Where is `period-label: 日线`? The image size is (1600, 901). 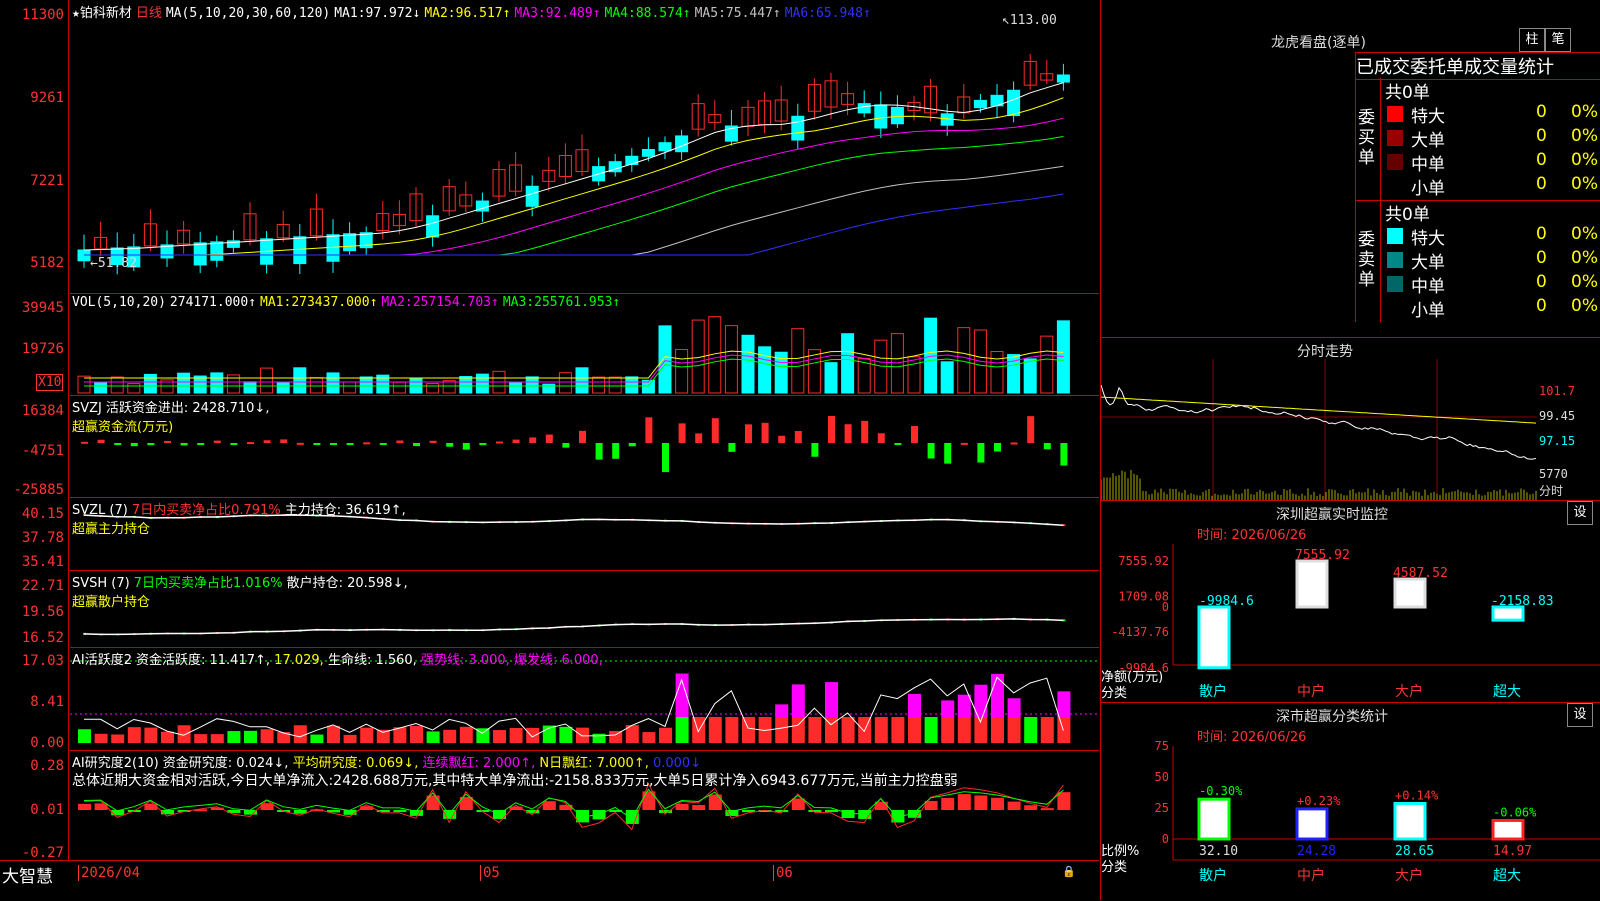
period-label: 日线 is located at coordinates (149, 13).